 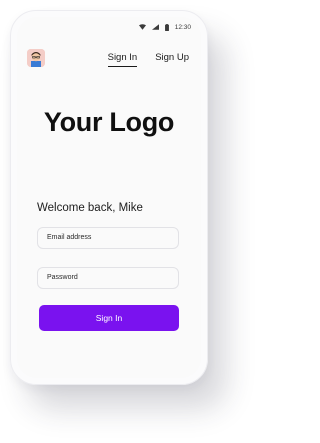 I want to click on header: Sign In Sign Up, so click(x=109, y=61).